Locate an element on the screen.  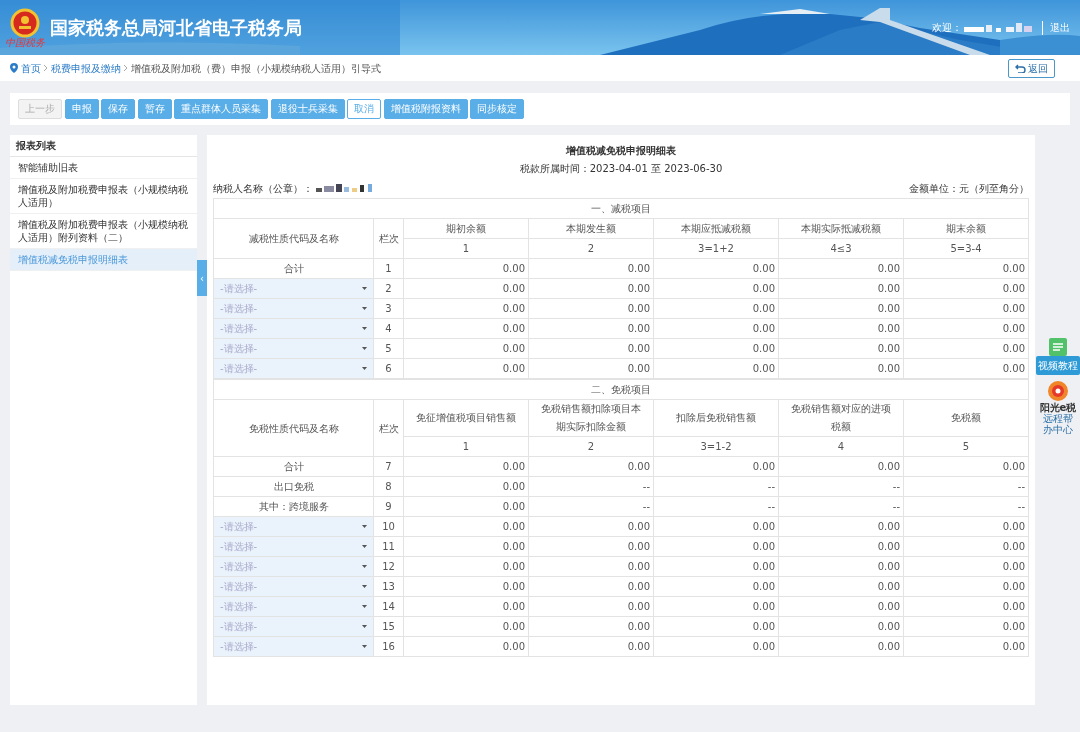
line-number: 8 is located at coordinates (388, 486).